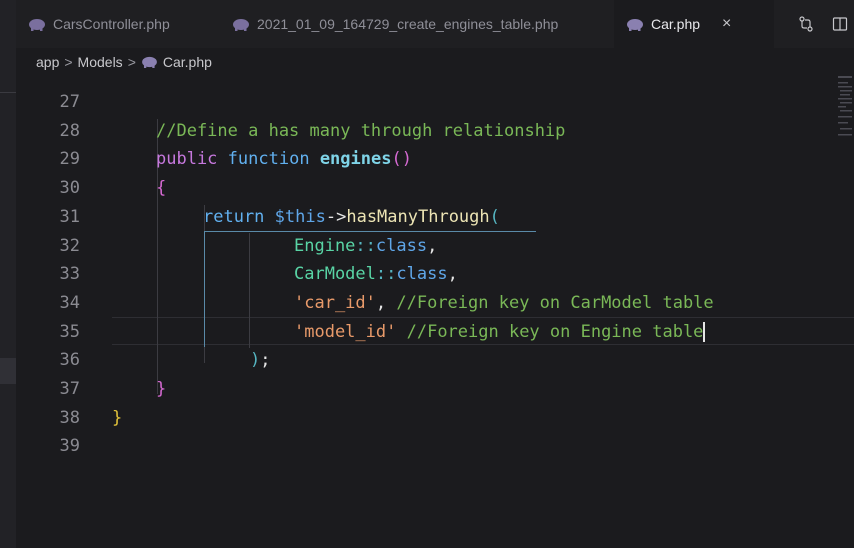 The width and height of the screenshot is (854, 548). I want to click on tab-cars-controller: CarsController.php, so click(99, 24).